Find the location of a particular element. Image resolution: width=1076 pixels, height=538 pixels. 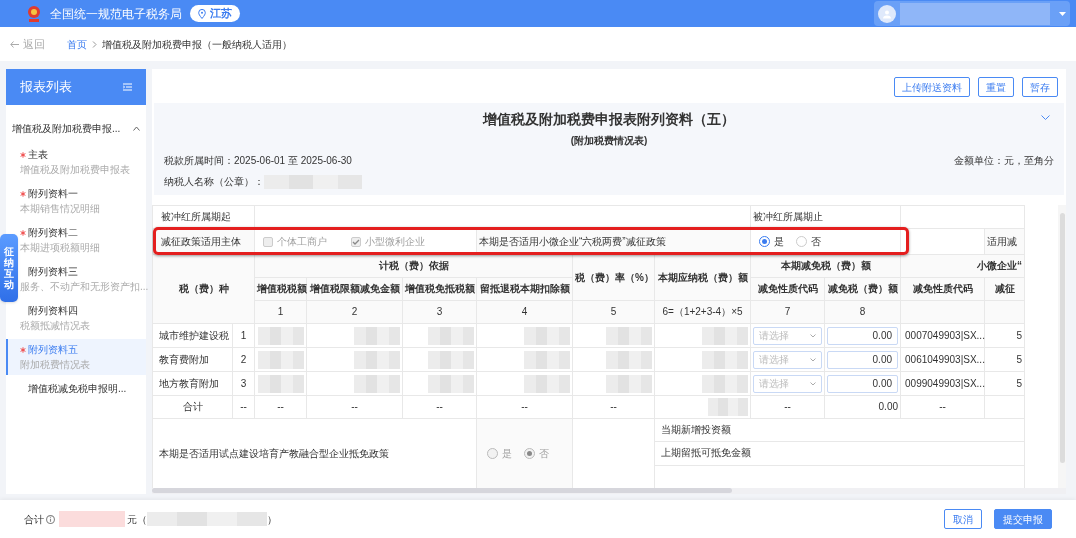

item-subtitle: 附加税费情况表 is located at coordinates (55, 365).